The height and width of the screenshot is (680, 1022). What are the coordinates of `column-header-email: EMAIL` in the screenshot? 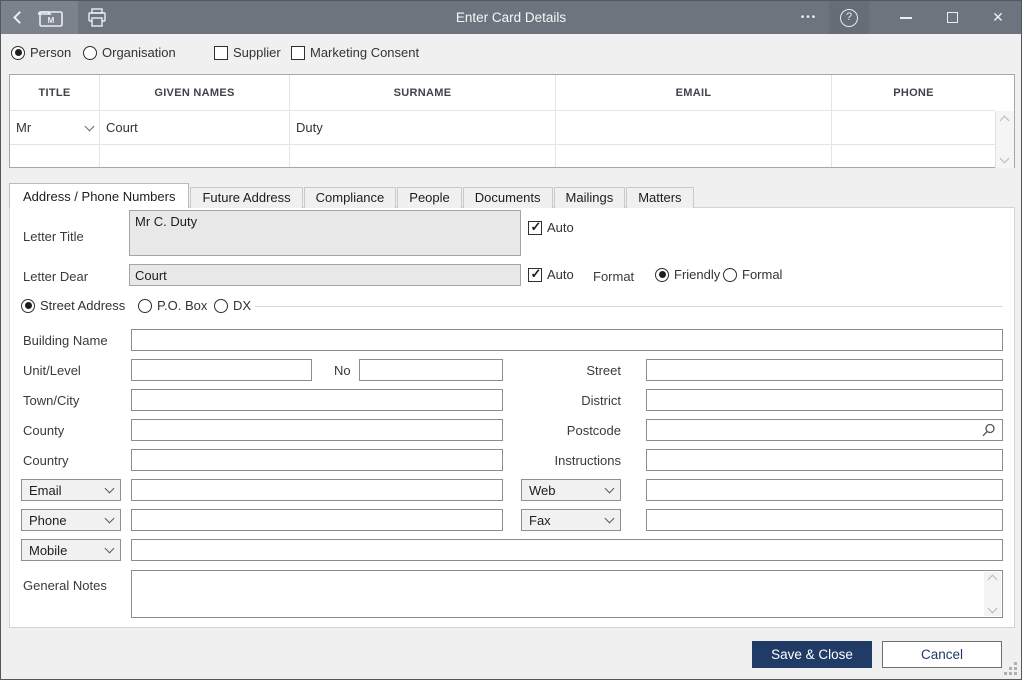 It's located at (694, 93).